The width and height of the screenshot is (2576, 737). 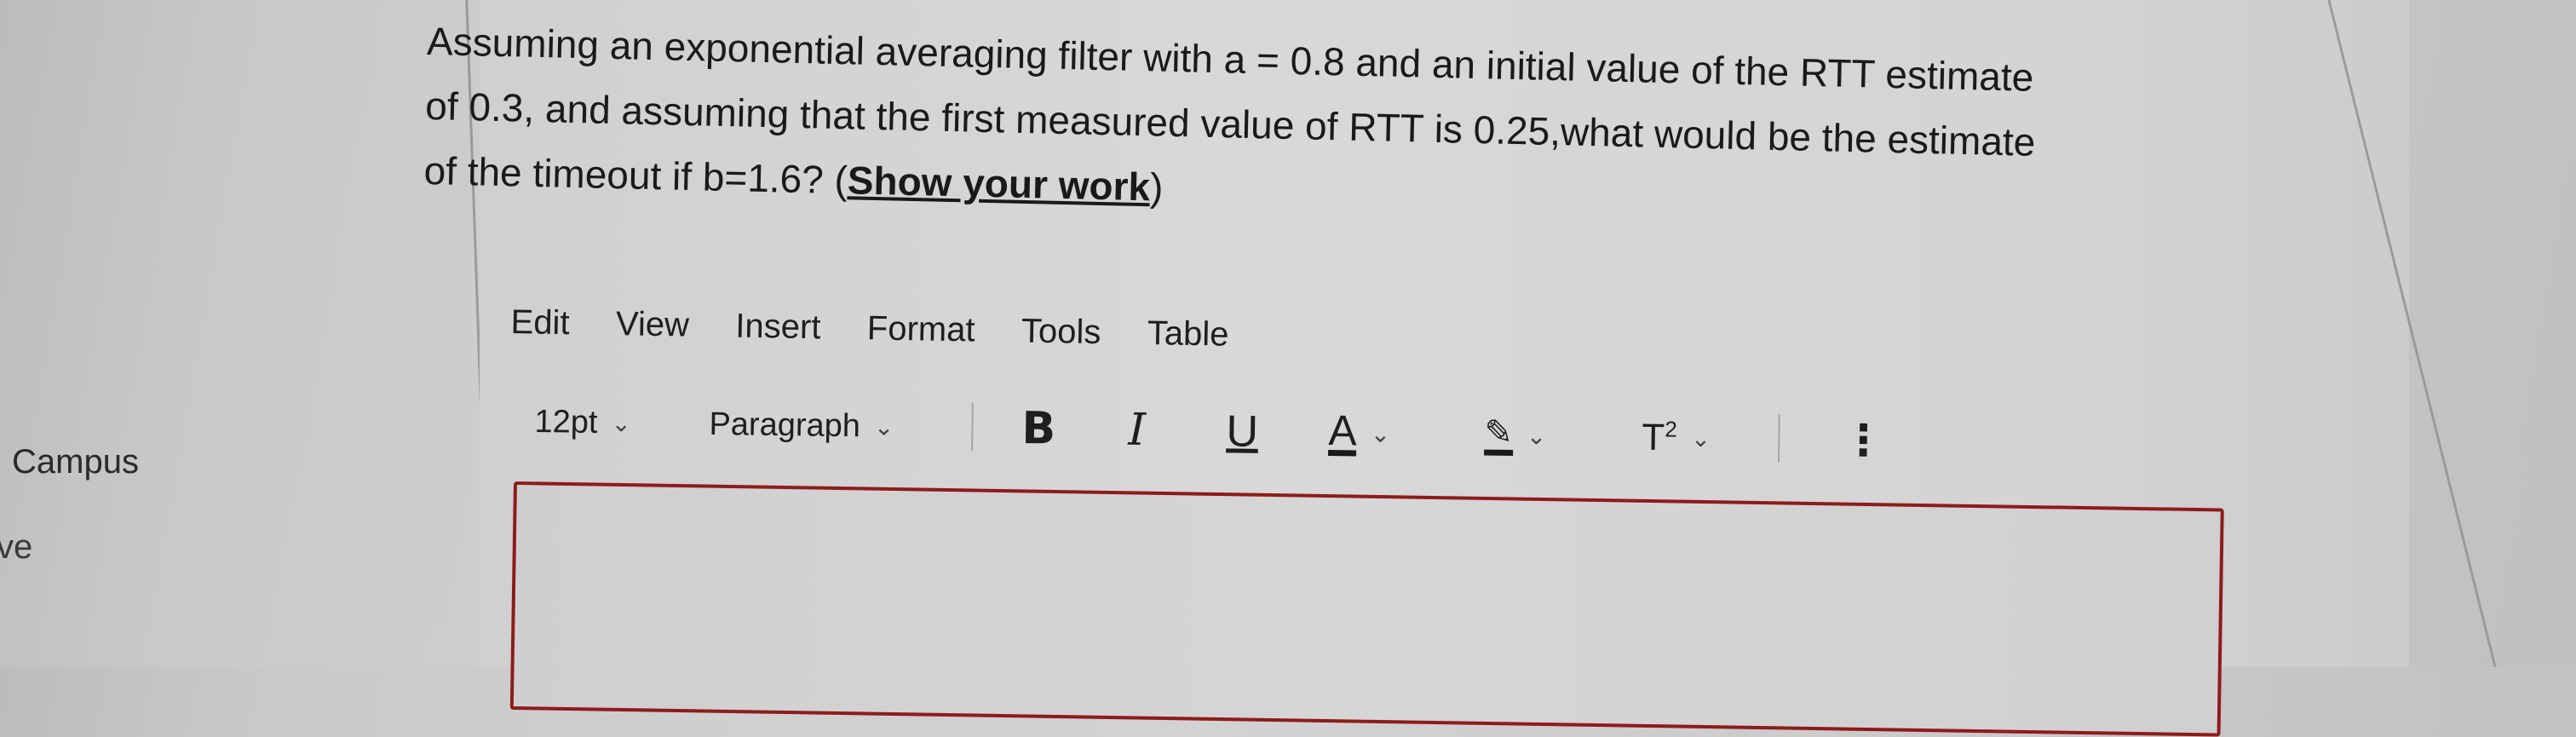 I want to click on nav-item-partial: ve, so click(x=16, y=547).